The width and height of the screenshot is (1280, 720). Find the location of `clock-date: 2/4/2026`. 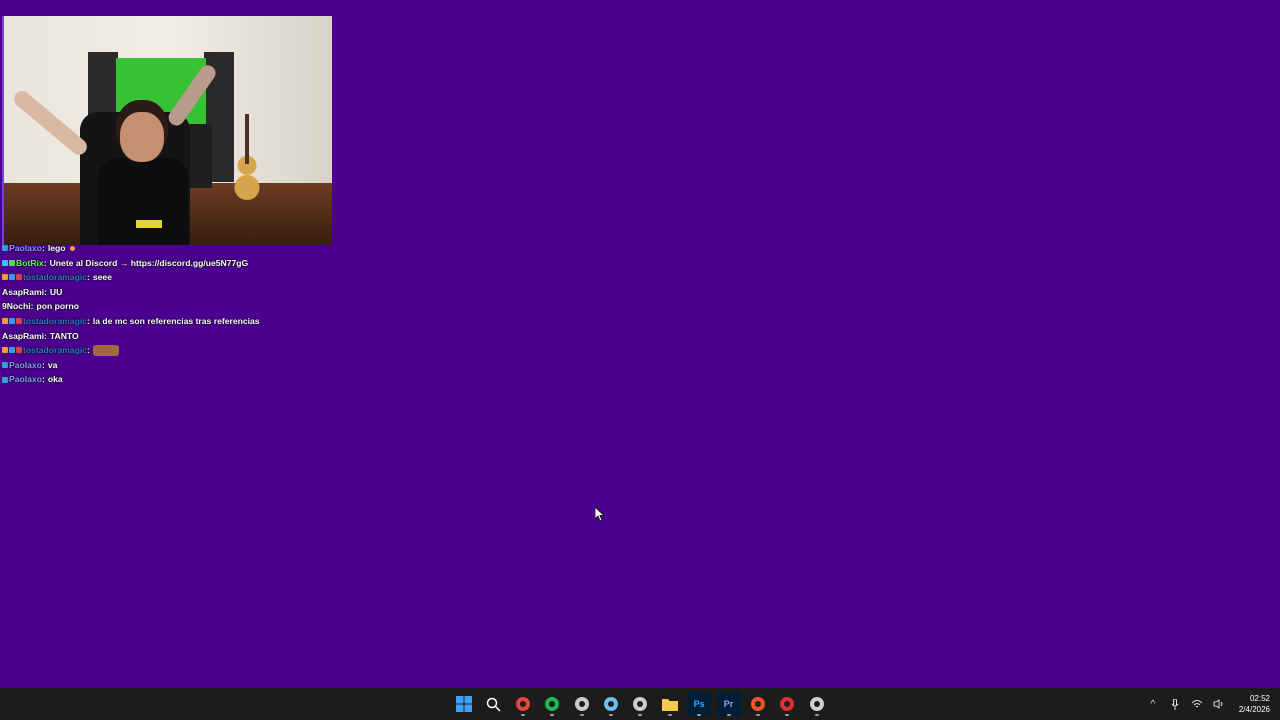

clock-date: 2/4/2026 is located at coordinates (1254, 709).